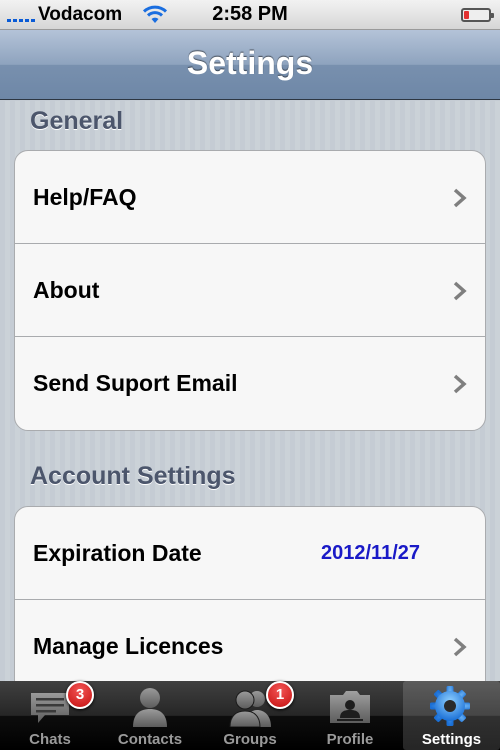 The width and height of the screenshot is (500, 750). Describe the element at coordinates (135, 383) in the screenshot. I see `row-label: Send Suport Email` at that location.